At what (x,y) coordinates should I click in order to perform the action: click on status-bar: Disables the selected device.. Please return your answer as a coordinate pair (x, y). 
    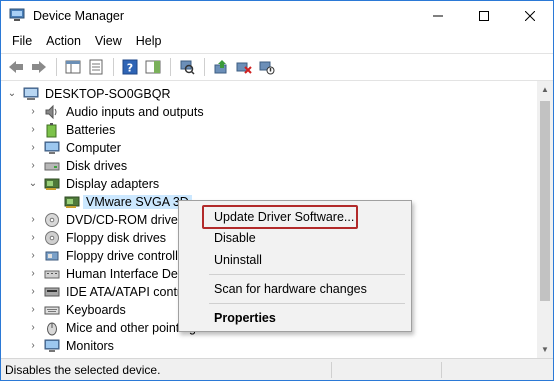
    Looking at the image, I should click on (277, 369).